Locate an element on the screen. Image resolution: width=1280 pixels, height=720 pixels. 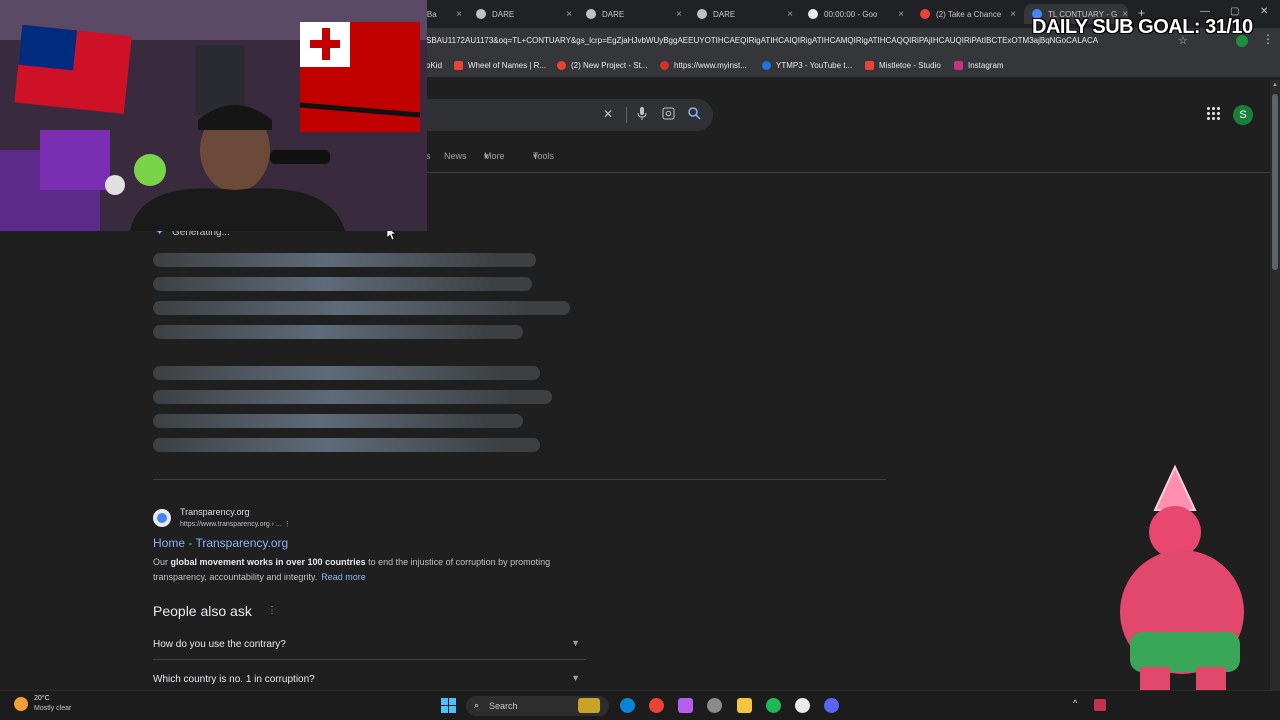
browser-tab: (2) Take a Chance × is located at coordinates (968, 14).